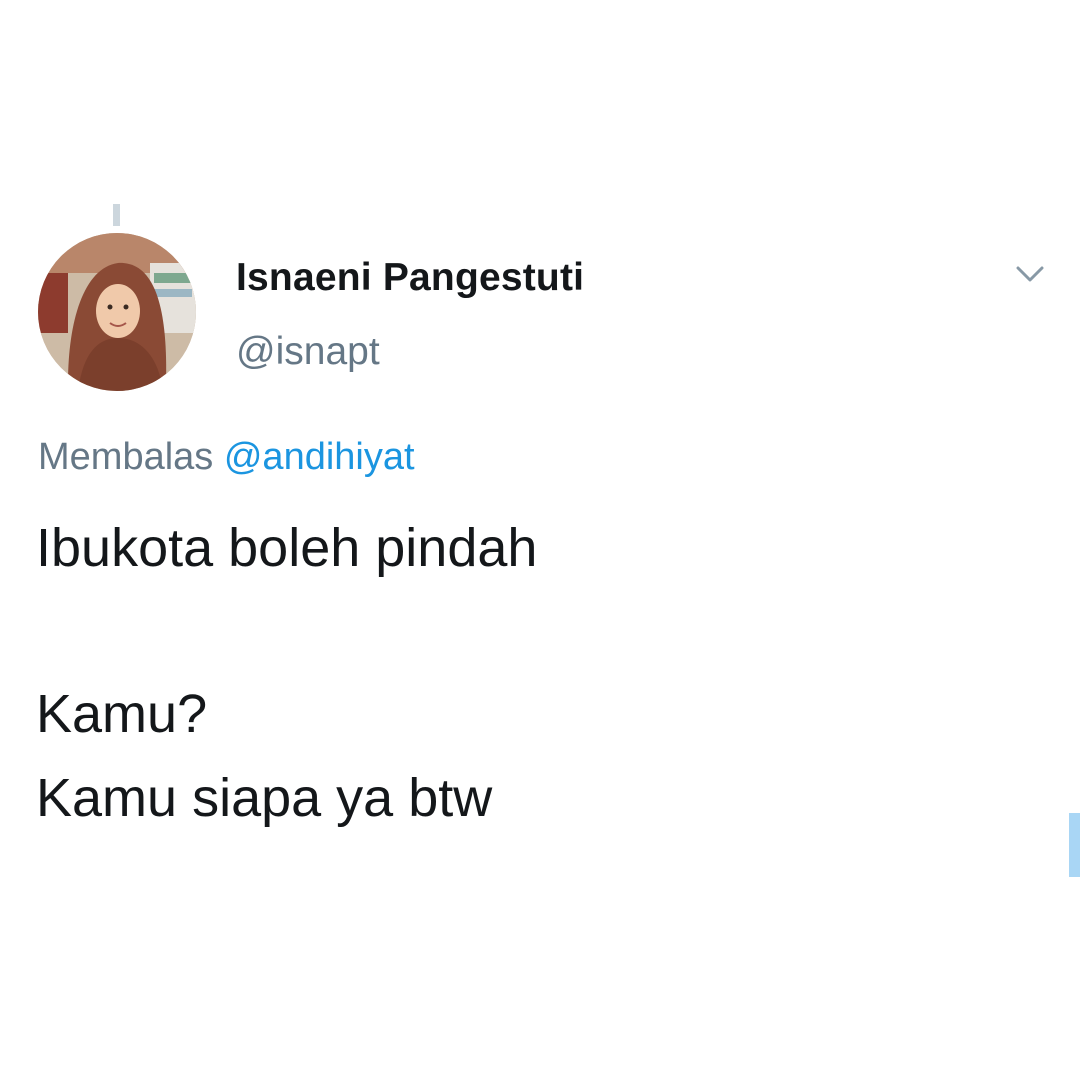 This screenshot has width=1080, height=1080. I want to click on reply-context: Membalas @andihiyat, so click(226, 457).